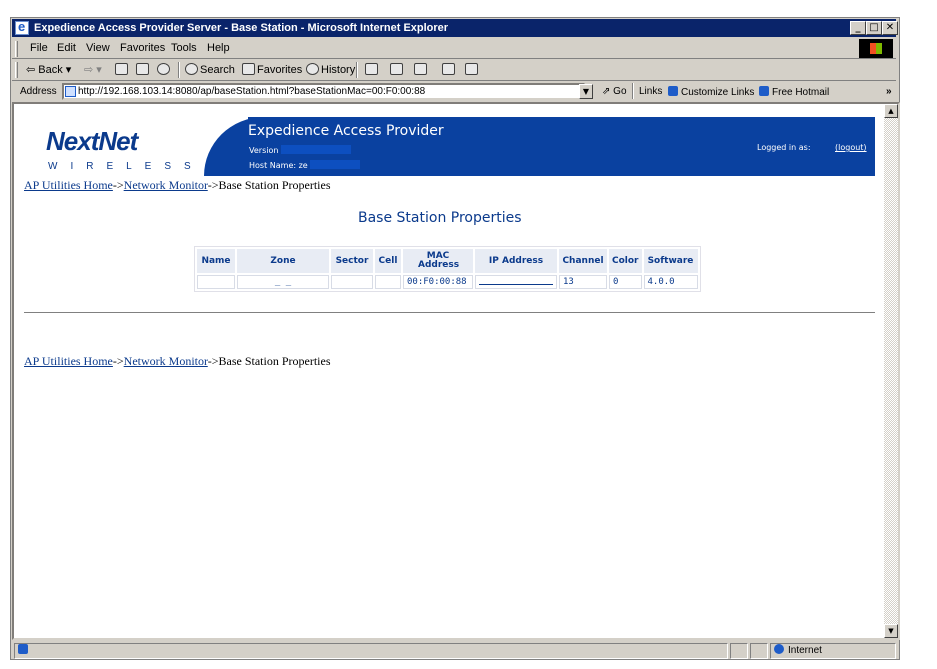 Image resolution: width=937 pixels, height=669 pixels. What do you see at coordinates (216, 261) in the screenshot?
I see `col-name: Name` at bounding box center [216, 261].